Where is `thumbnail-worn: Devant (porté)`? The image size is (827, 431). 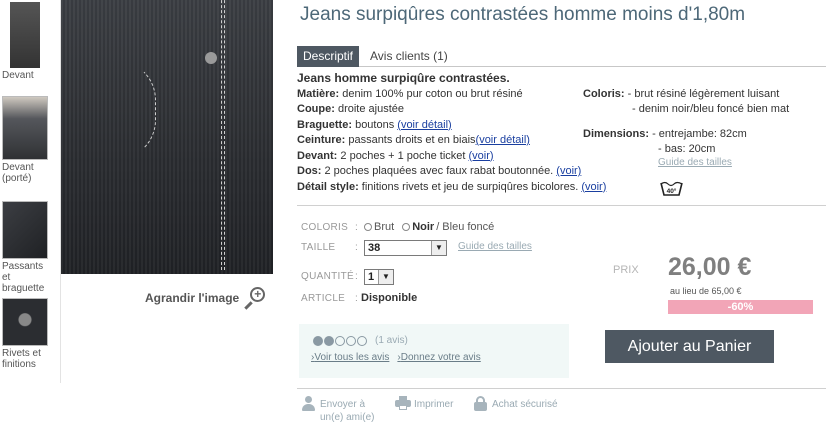 thumbnail-worn: Devant (porté) is located at coordinates (26, 140).